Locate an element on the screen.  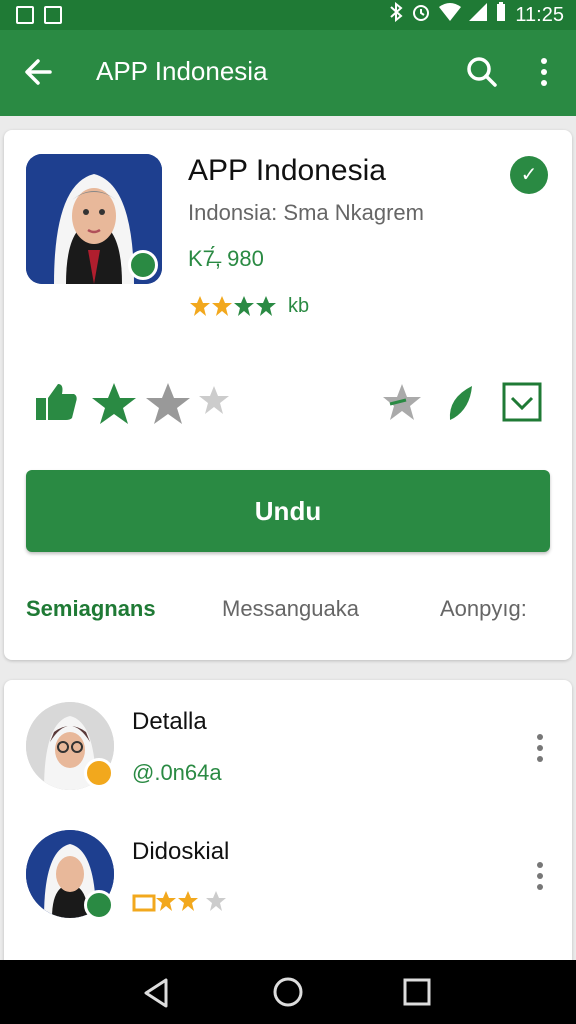
app-rating: kb is located at coordinates (248, 306).